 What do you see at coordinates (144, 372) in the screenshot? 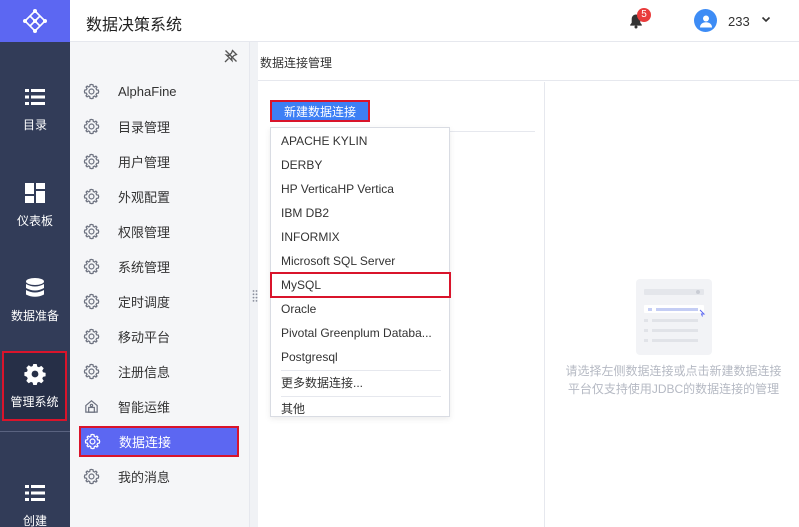
I see `submenu-item-label: 注册信息` at bounding box center [144, 372].